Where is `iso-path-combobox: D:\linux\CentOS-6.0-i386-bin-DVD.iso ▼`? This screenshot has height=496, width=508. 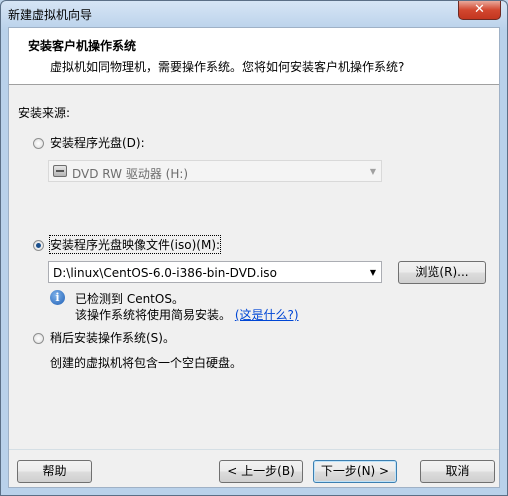
iso-path-combobox: D:\linux\CentOS-6.0-i386-bin-DVD.iso ▼ is located at coordinates (215, 272).